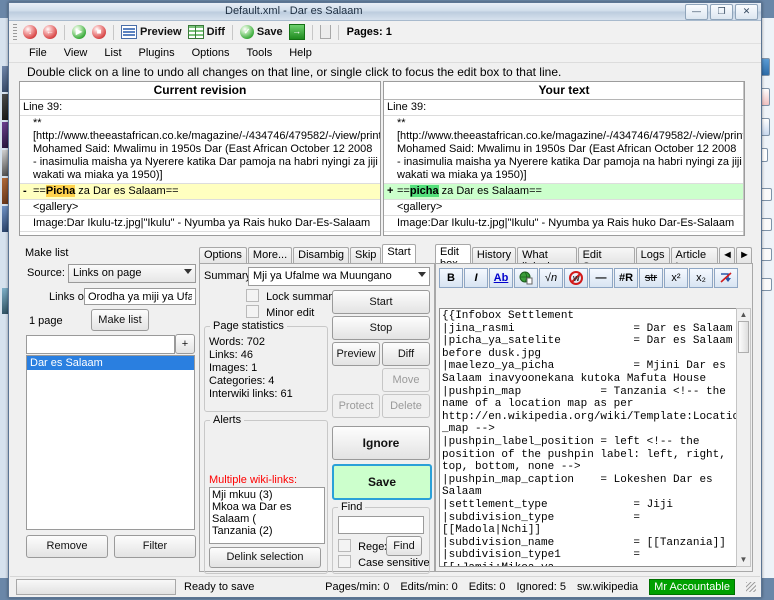 Image resolution: width=774 pixels, height=600 pixels. I want to click on toolbar-play-button: ▶, so click(79, 32).